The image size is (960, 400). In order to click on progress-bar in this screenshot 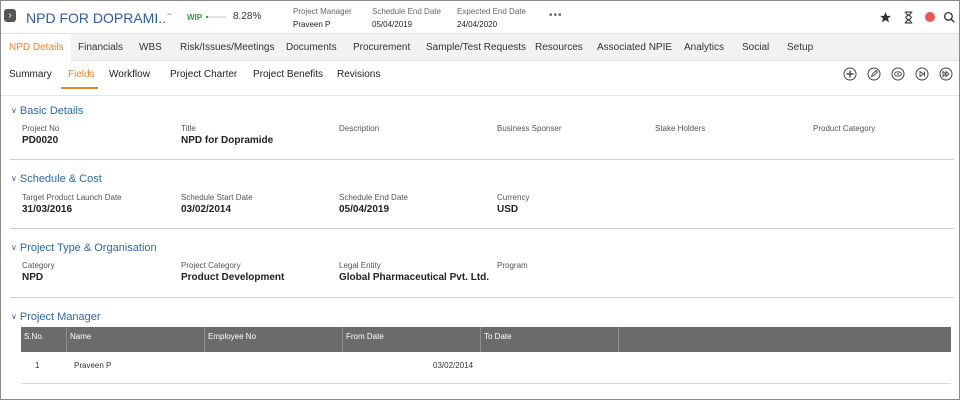, I will do `click(216, 17)`.